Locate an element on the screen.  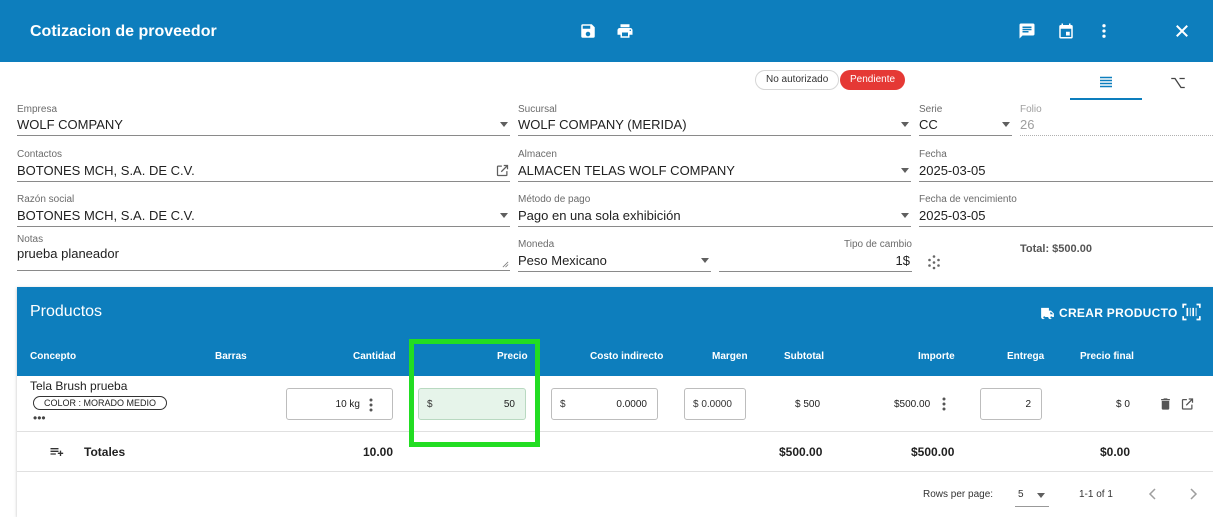
rows-per-page-select: 5 is located at coordinates (1032, 497).